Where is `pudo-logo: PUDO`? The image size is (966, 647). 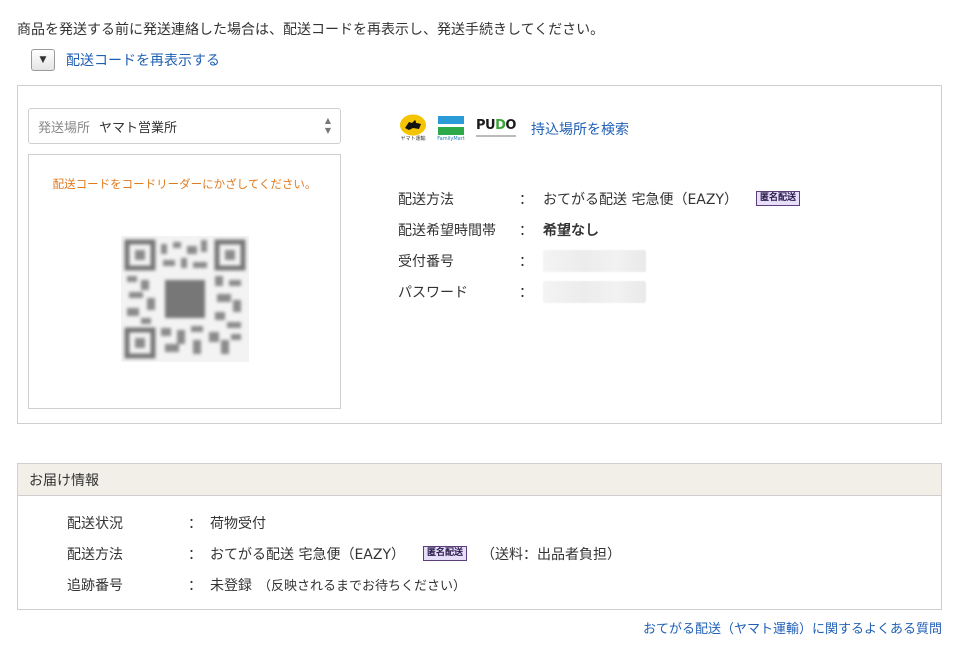 pudo-logo: PUDO is located at coordinates (496, 128).